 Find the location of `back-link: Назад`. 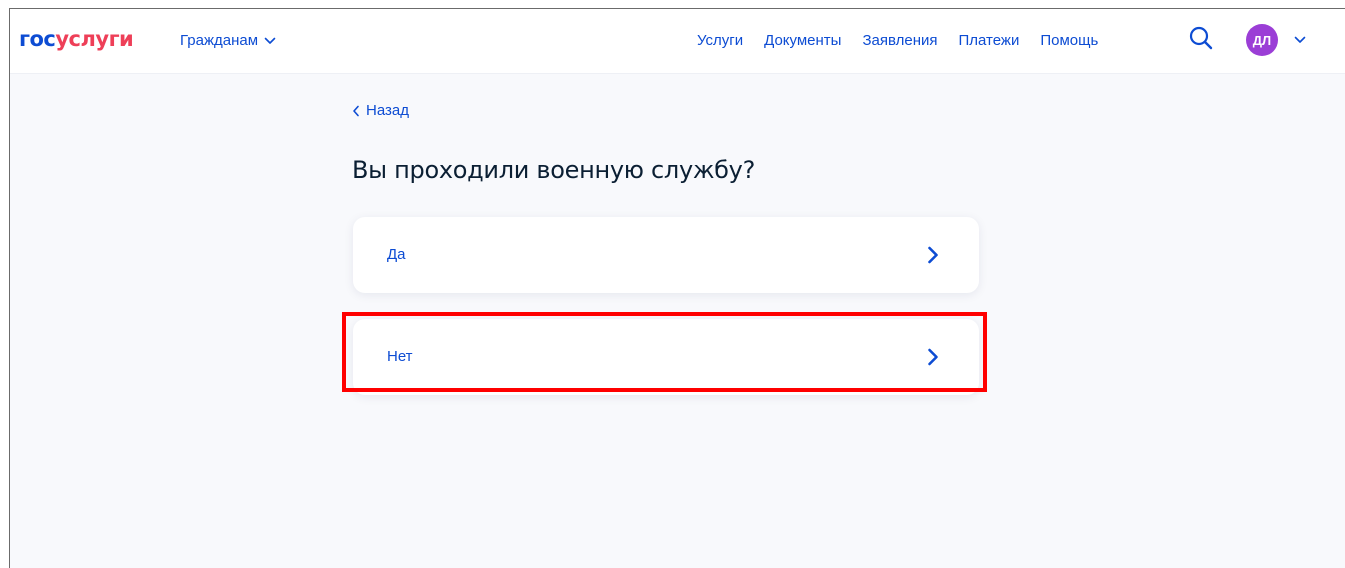

back-link: Назад is located at coordinates (380, 110).